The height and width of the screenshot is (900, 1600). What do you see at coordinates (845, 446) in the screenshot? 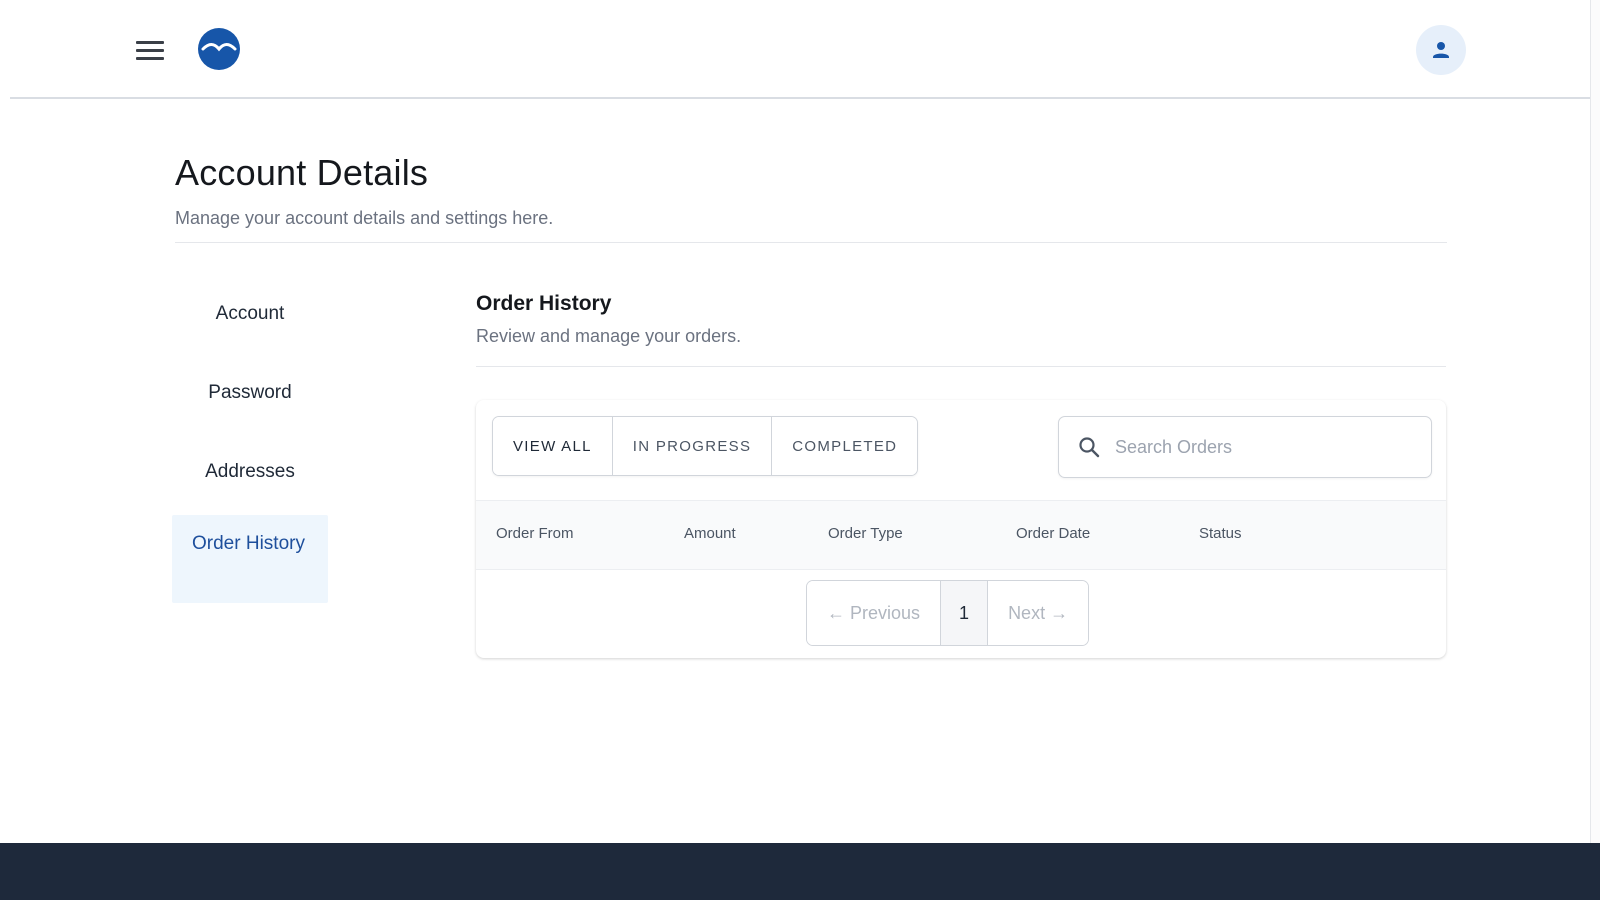
I see `filter-completed-button: COMPLETED` at bounding box center [845, 446].